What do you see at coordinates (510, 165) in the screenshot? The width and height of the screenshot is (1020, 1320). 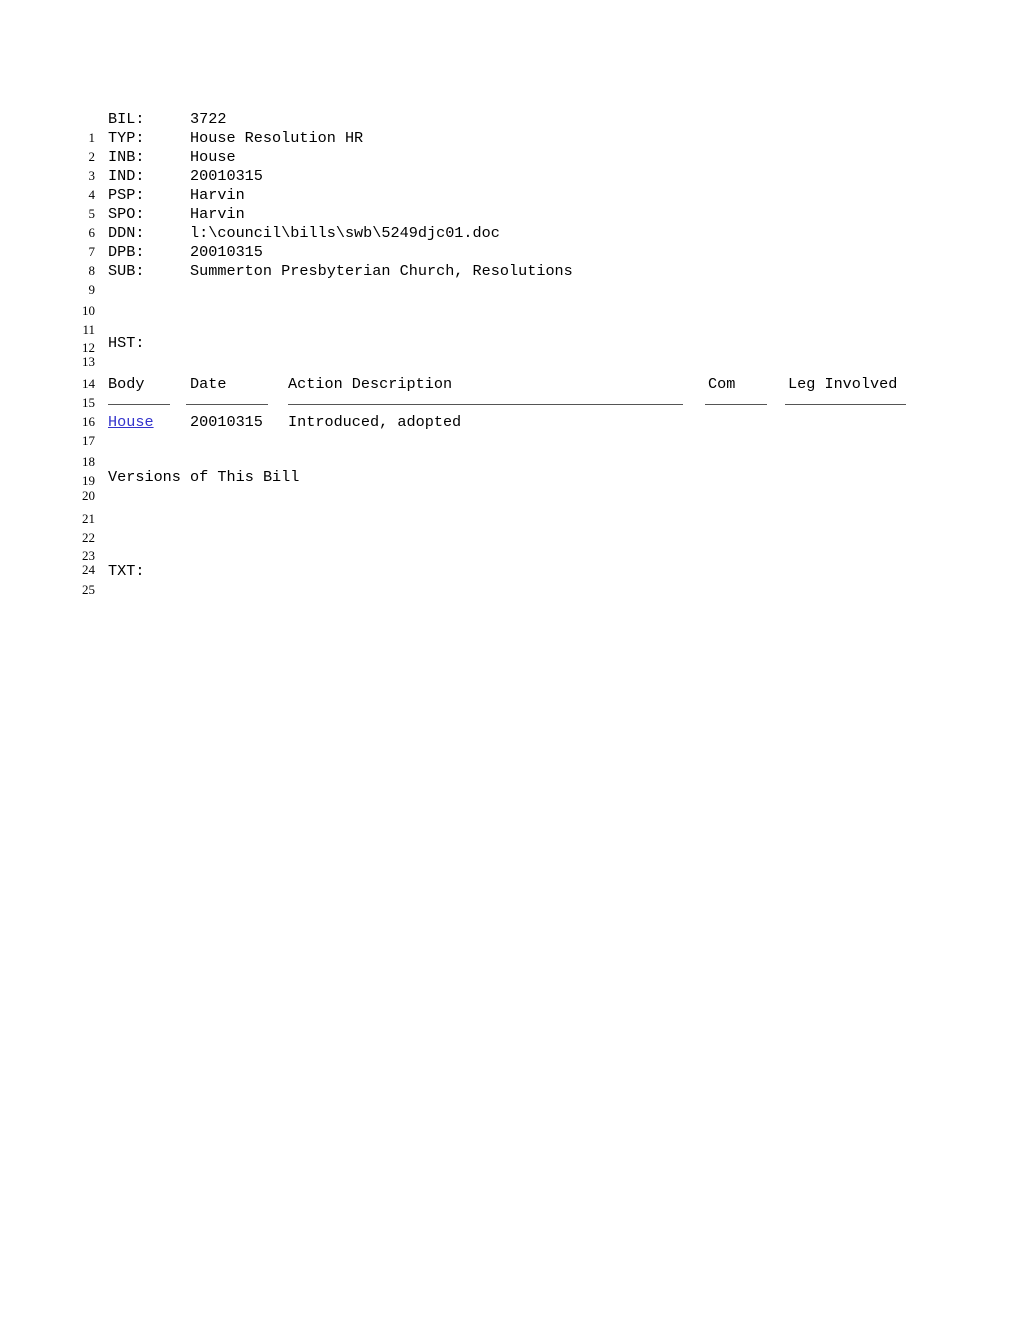 I see `document-line: 3 INB: House` at bounding box center [510, 165].